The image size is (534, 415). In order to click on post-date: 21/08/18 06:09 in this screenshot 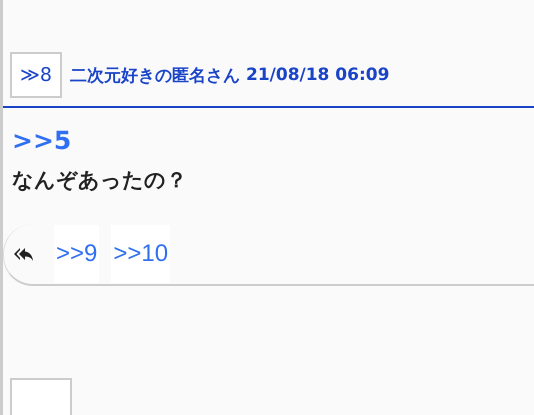, I will do `click(318, 75)`.